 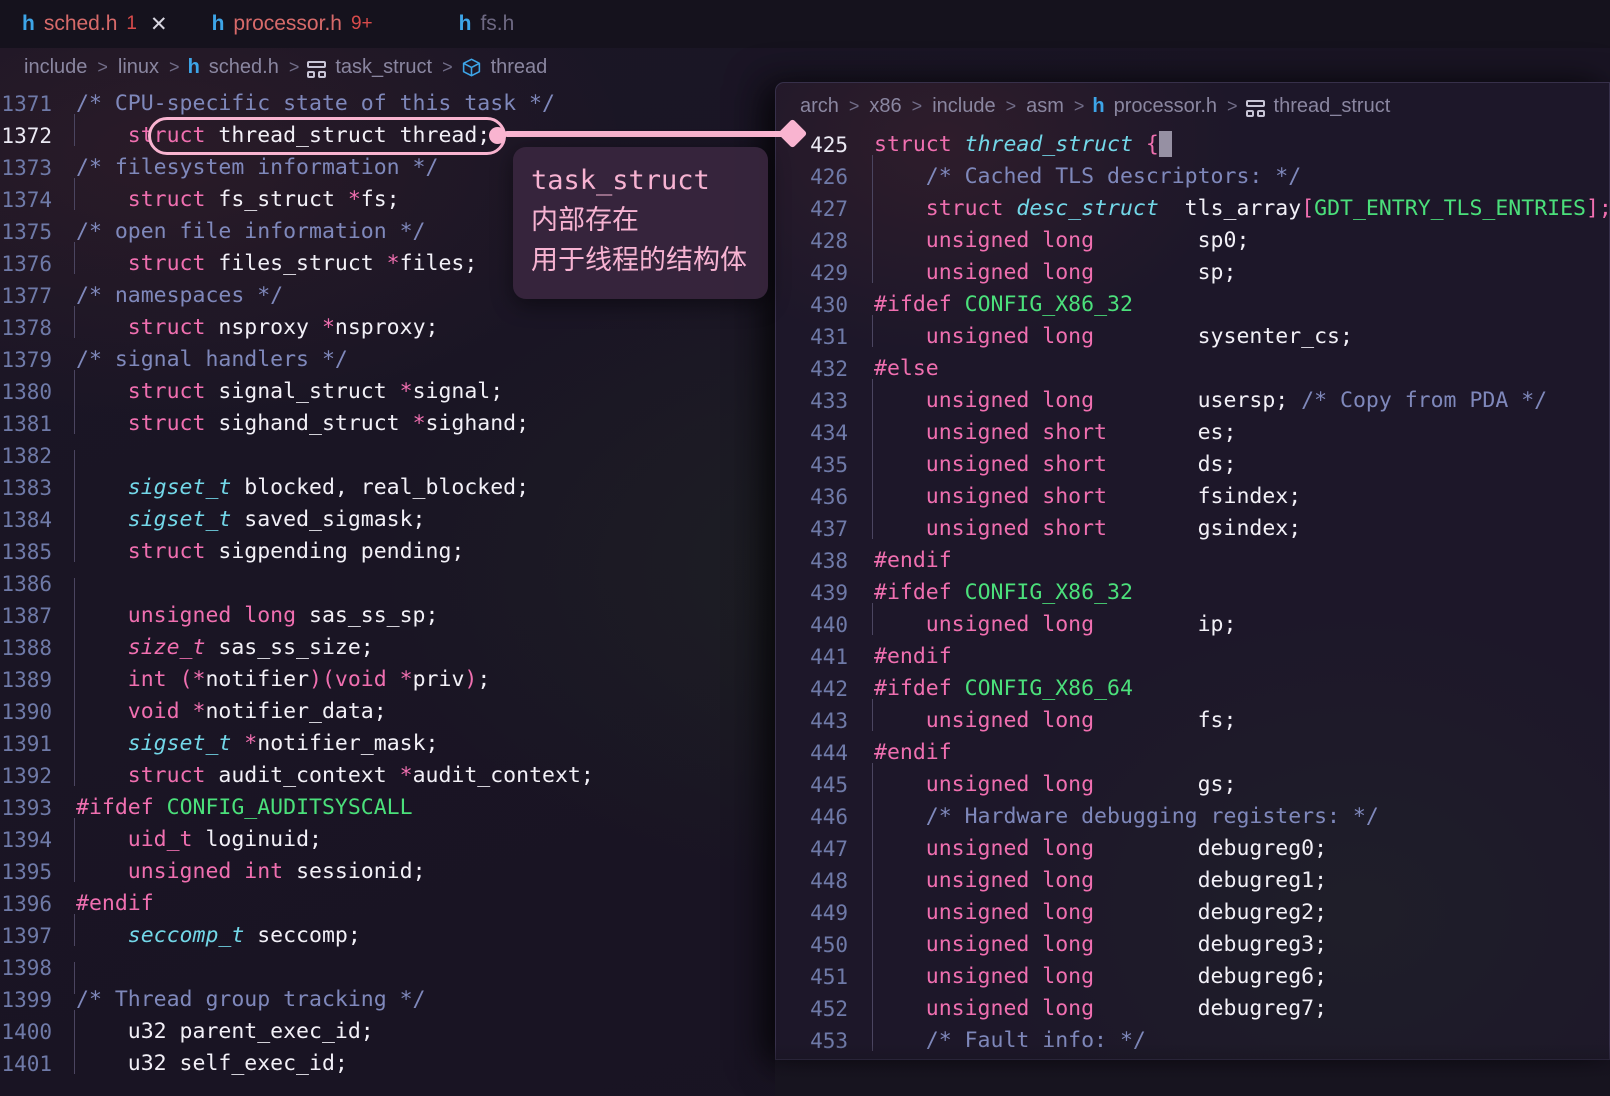 I want to click on code-line: 1380 struct signal_struct *signal;, so click(x=387, y=389).